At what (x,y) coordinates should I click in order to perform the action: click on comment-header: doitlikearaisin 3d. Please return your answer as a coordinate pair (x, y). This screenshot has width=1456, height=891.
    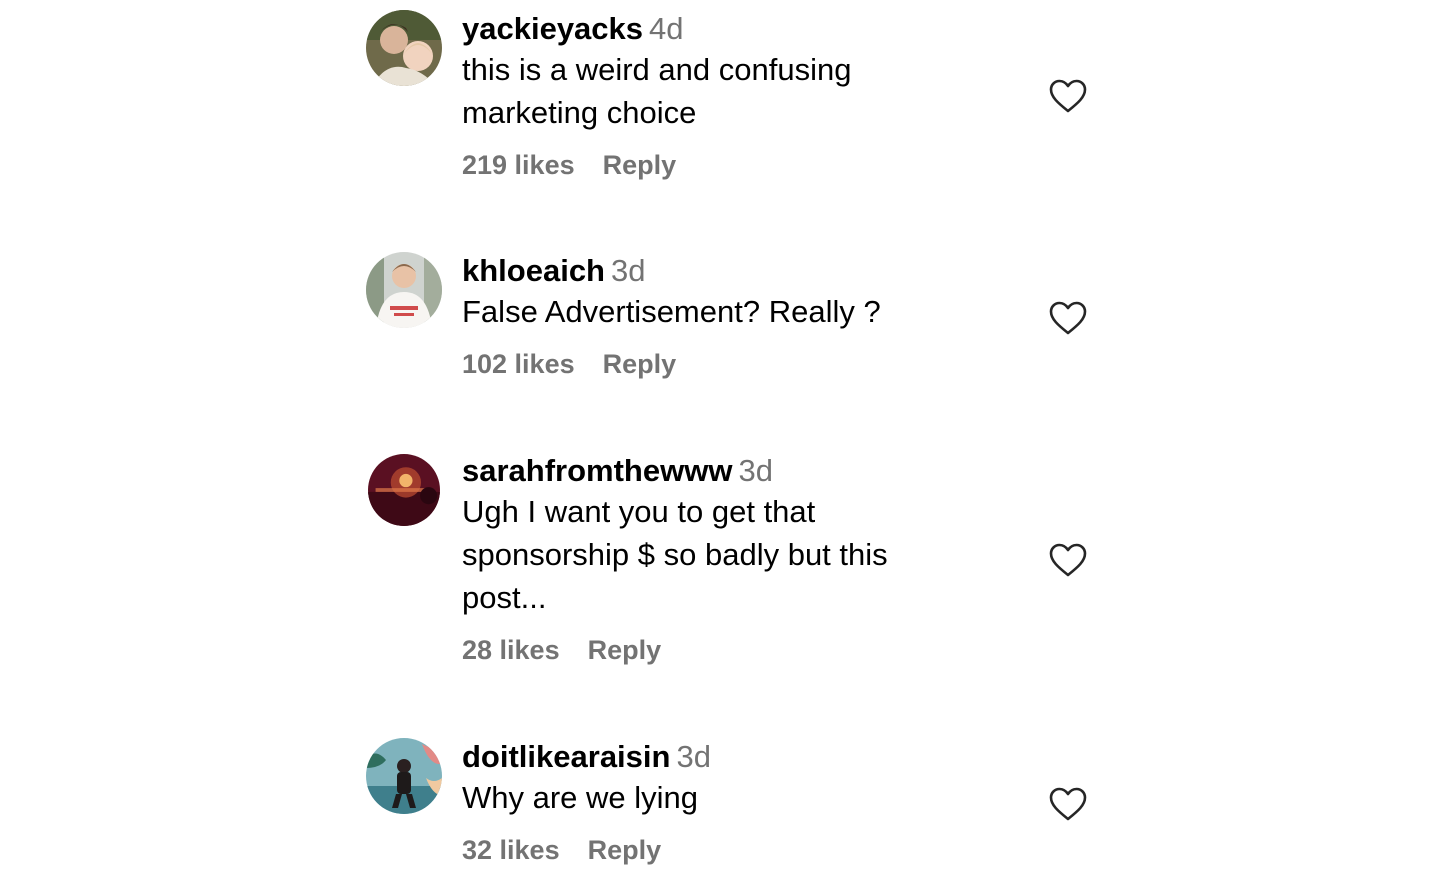
    Looking at the image, I should click on (712, 757).